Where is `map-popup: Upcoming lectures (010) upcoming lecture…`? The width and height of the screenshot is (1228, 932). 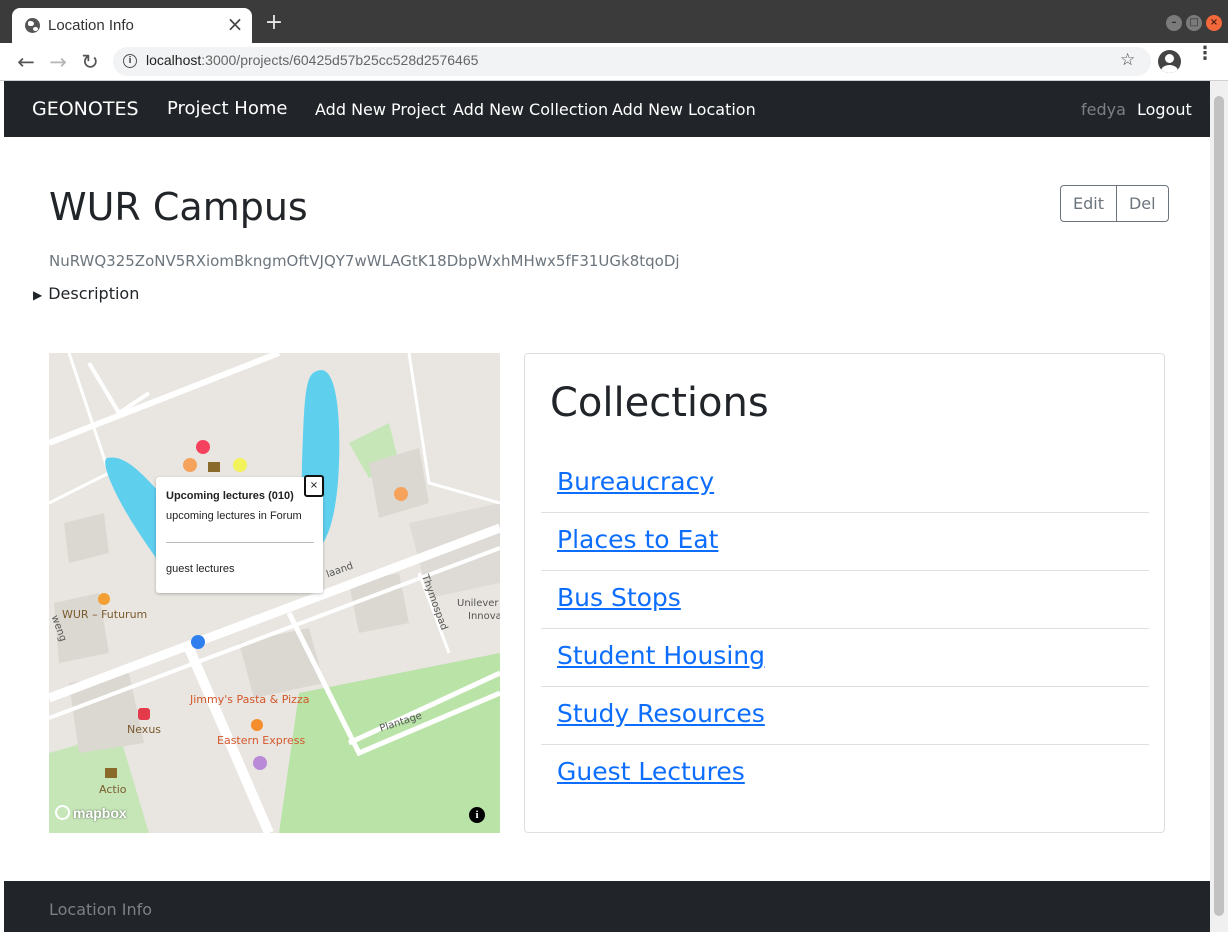
map-popup: Upcoming lectures (010) upcoming lecture… is located at coordinates (240, 534).